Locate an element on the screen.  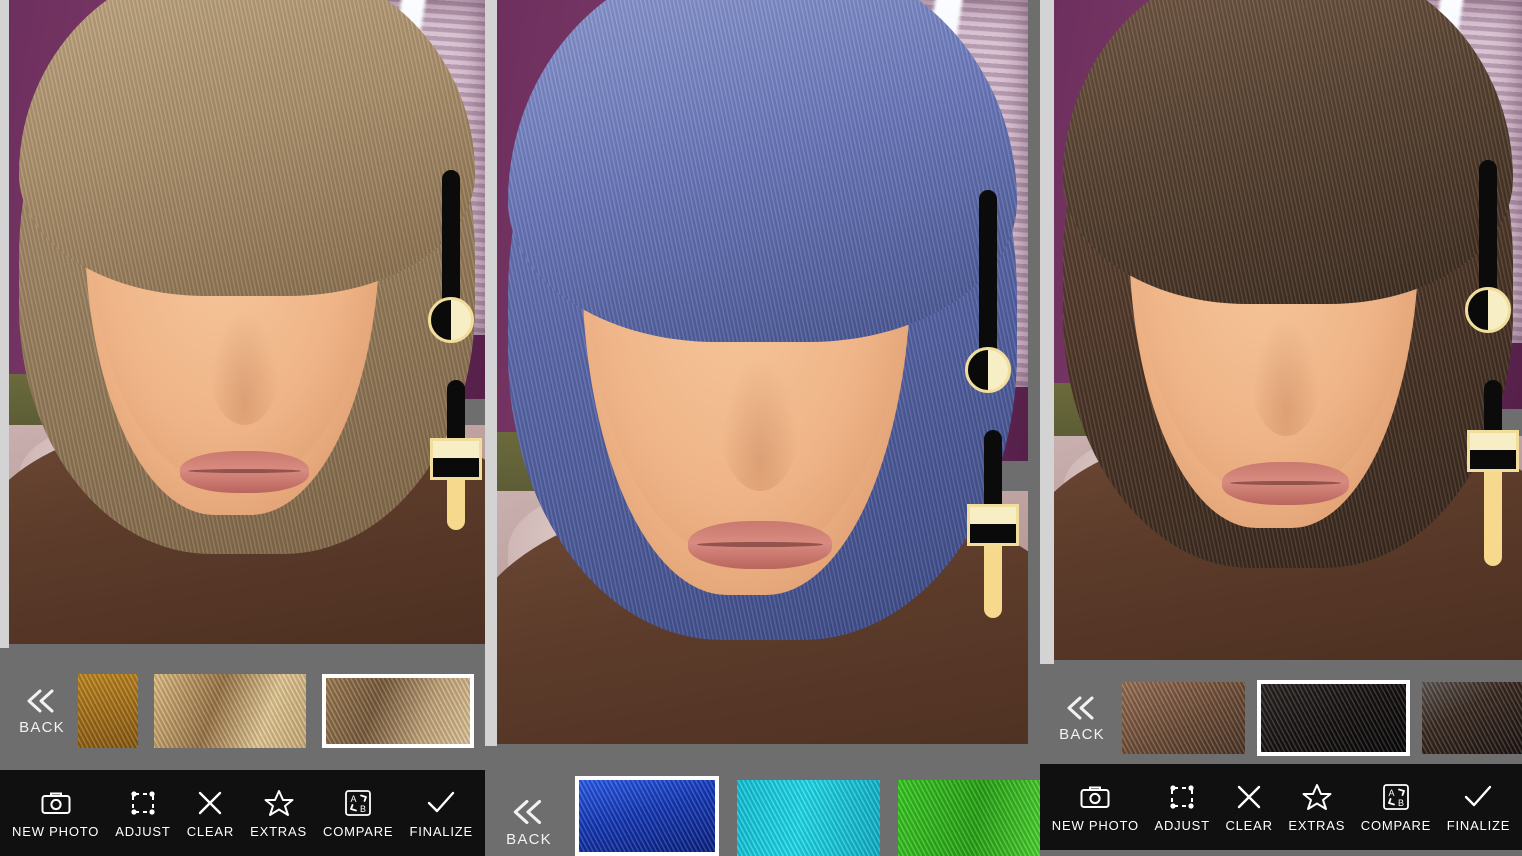
opacity-slider-blonde is located at coordinates (451, 260).